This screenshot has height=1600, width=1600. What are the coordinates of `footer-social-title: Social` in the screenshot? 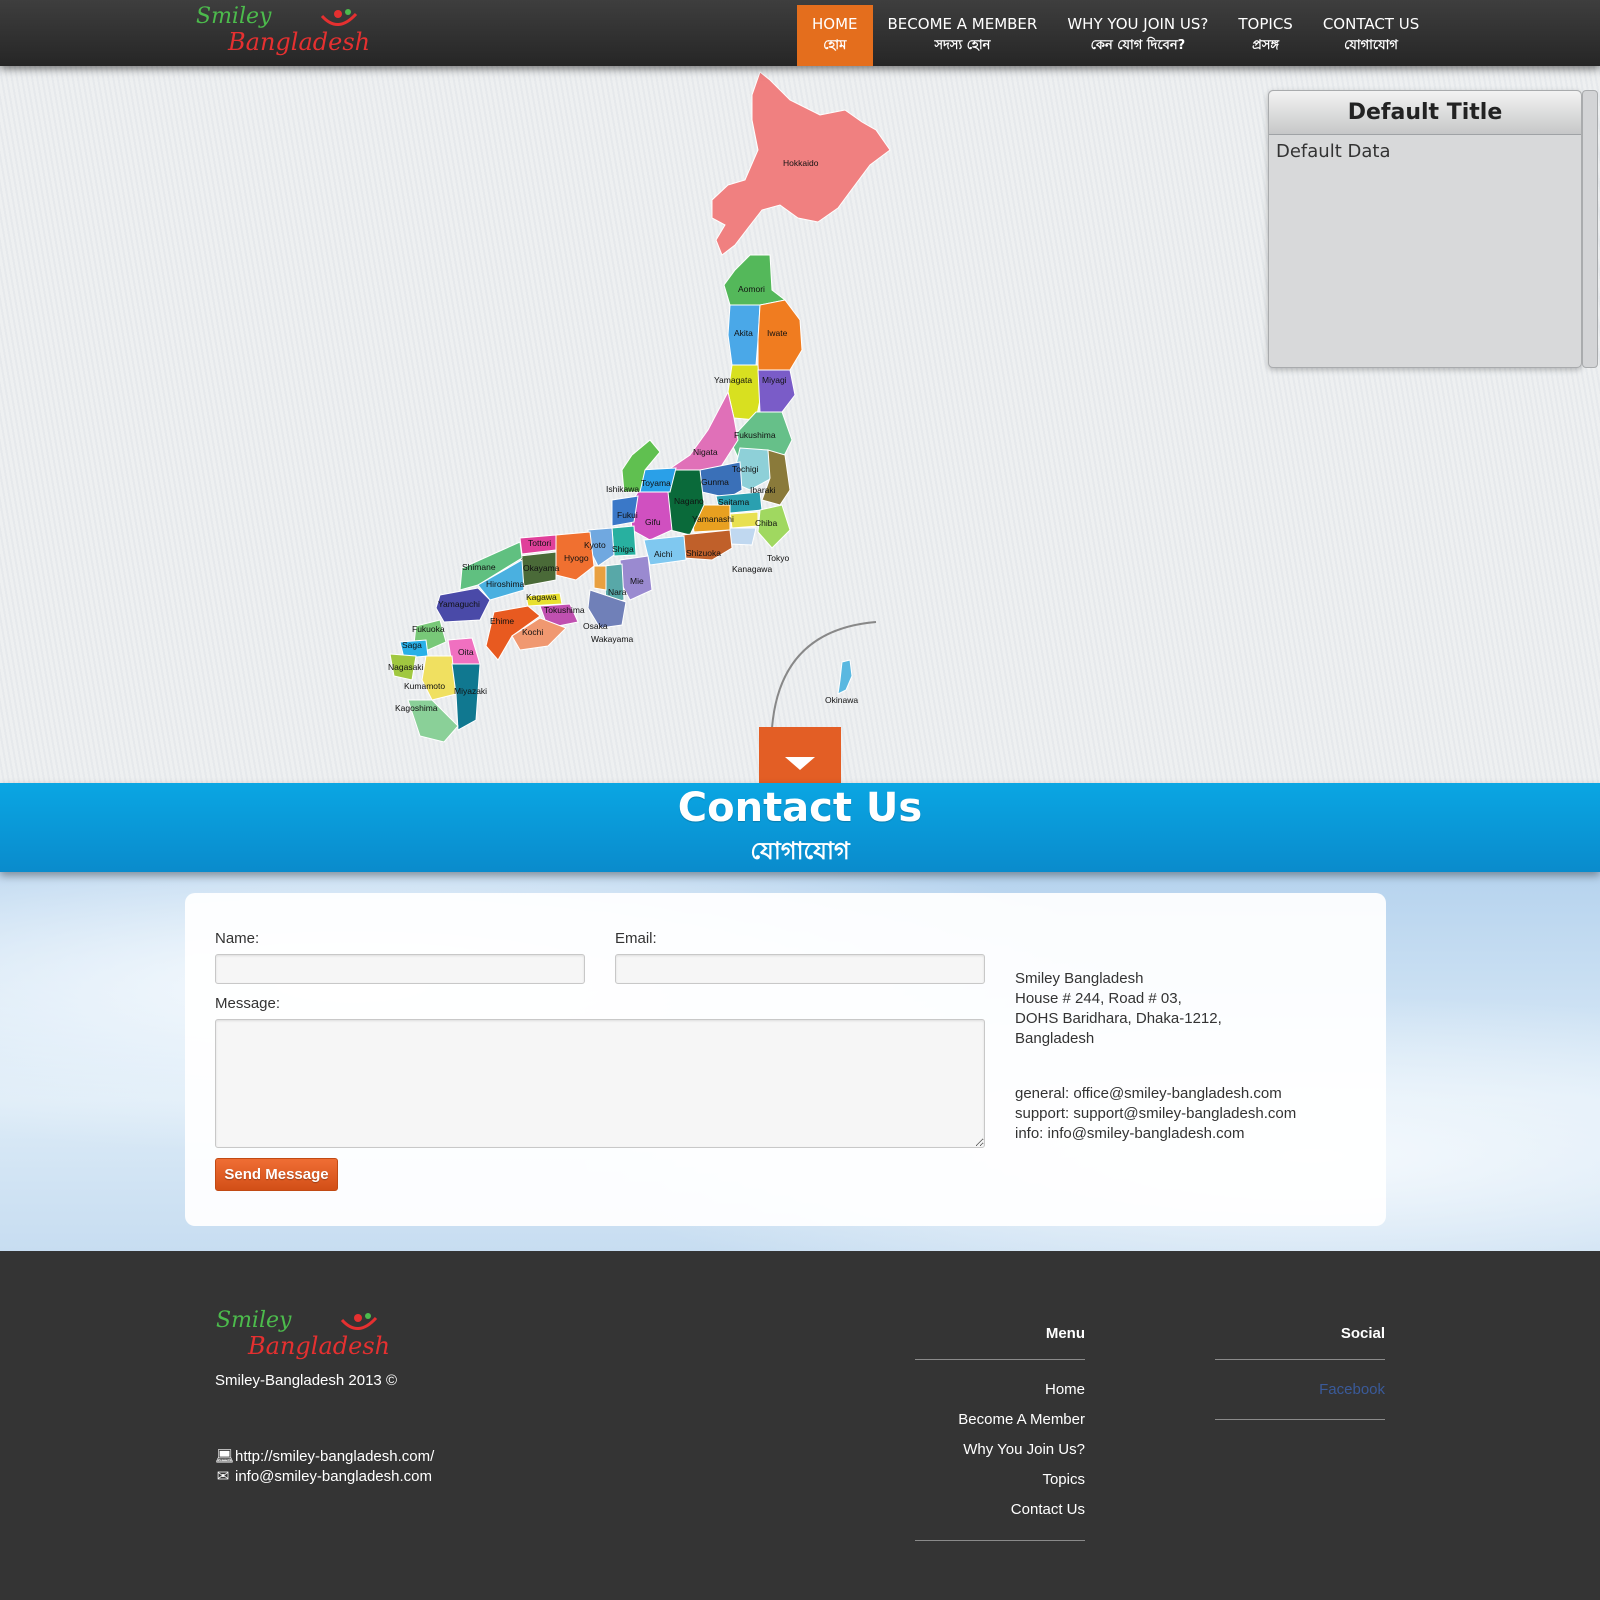 It's located at (1362, 1333).